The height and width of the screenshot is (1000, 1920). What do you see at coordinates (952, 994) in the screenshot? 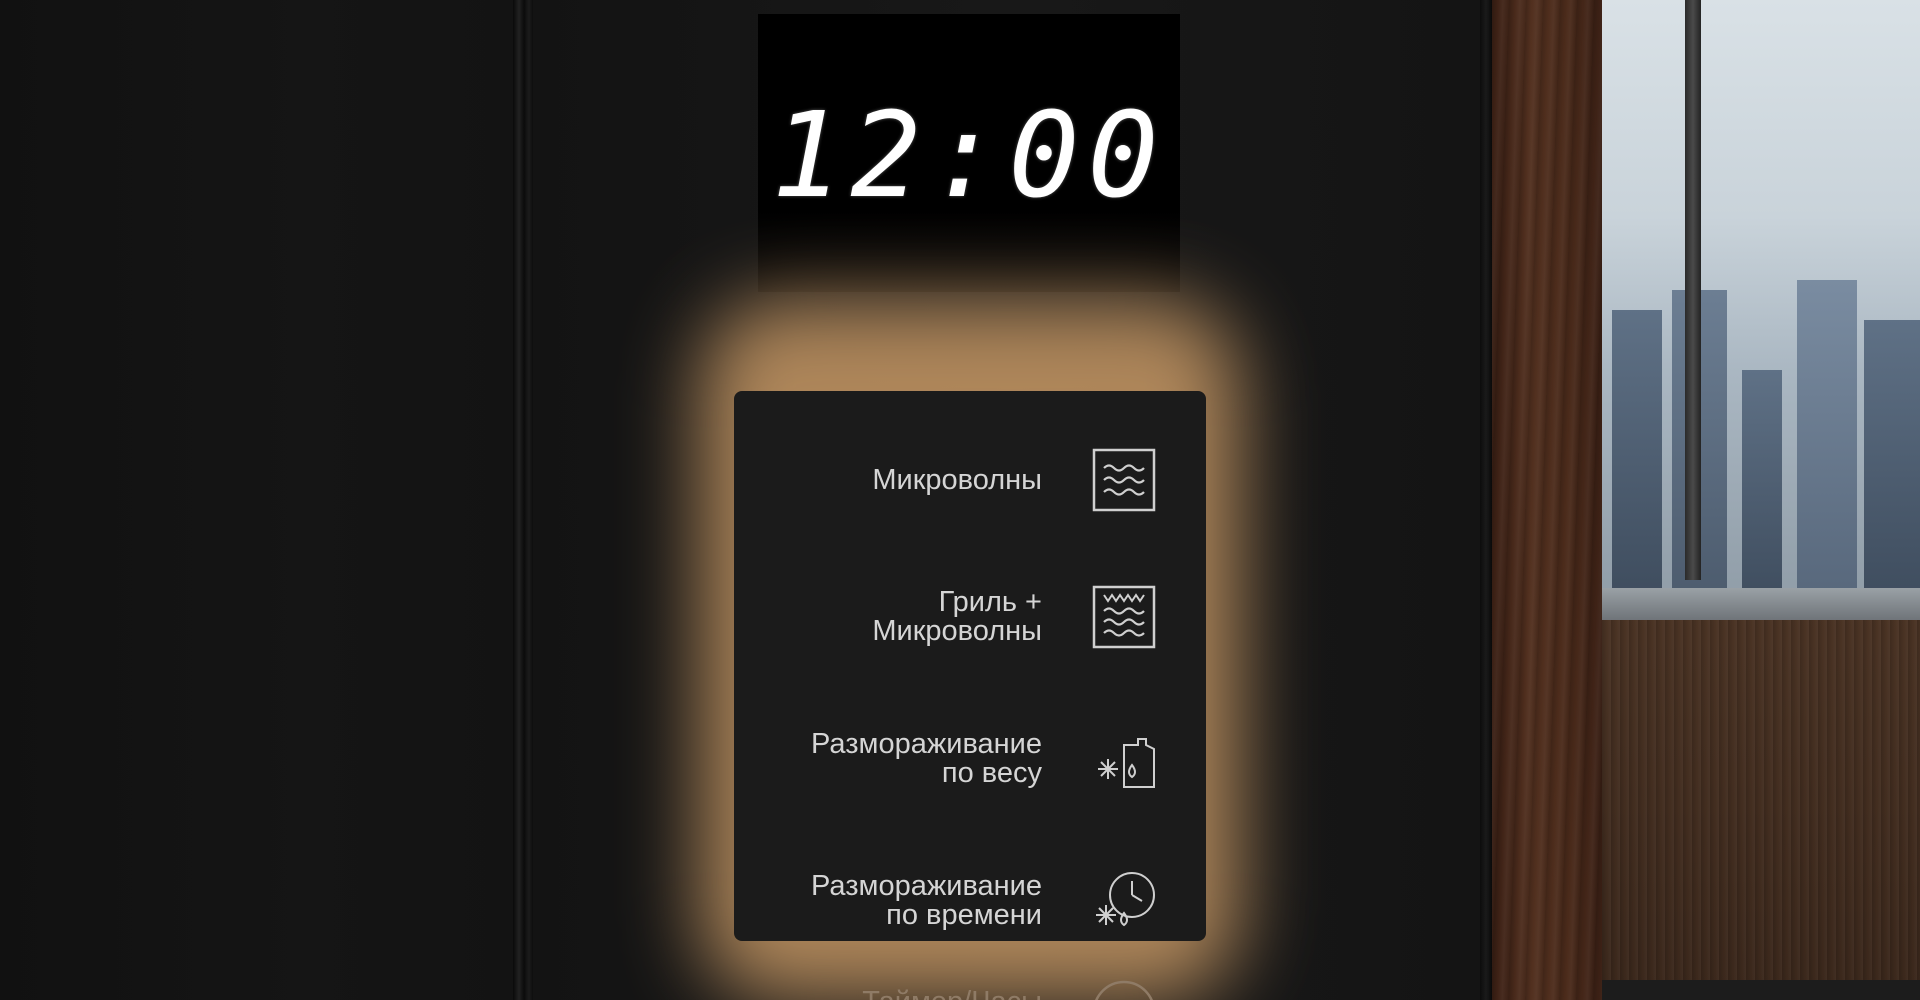
I see `mode-label: Таймер/Часы` at bounding box center [952, 994].